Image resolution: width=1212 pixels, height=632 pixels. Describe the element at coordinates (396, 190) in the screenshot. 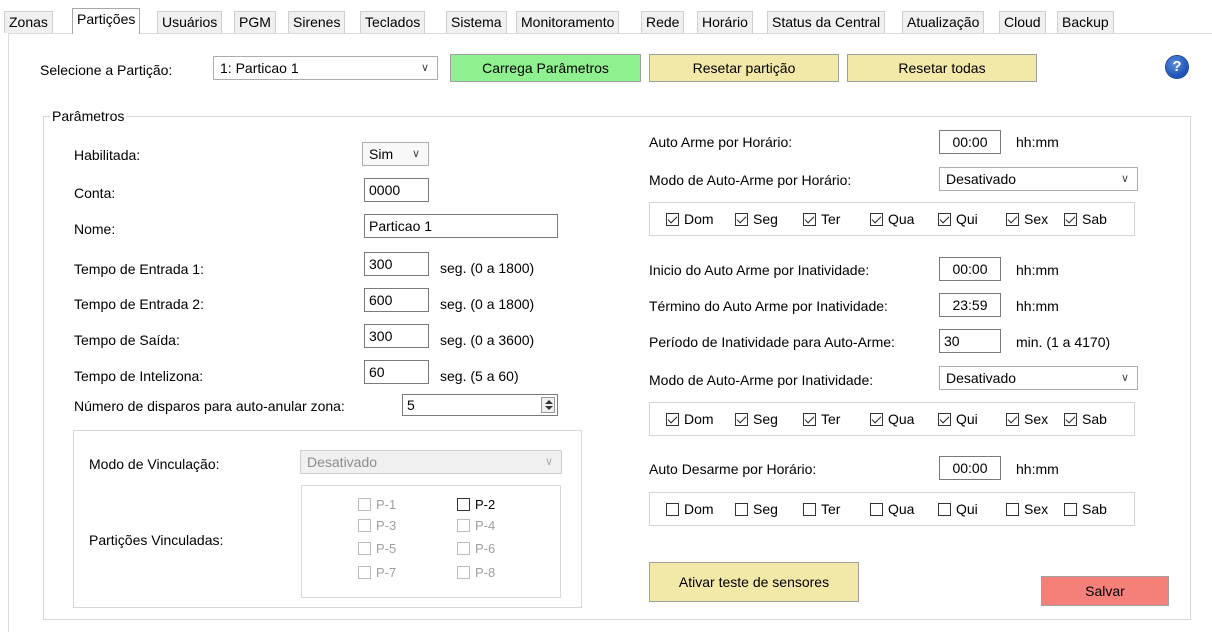

I see `account-input: 0000` at that location.